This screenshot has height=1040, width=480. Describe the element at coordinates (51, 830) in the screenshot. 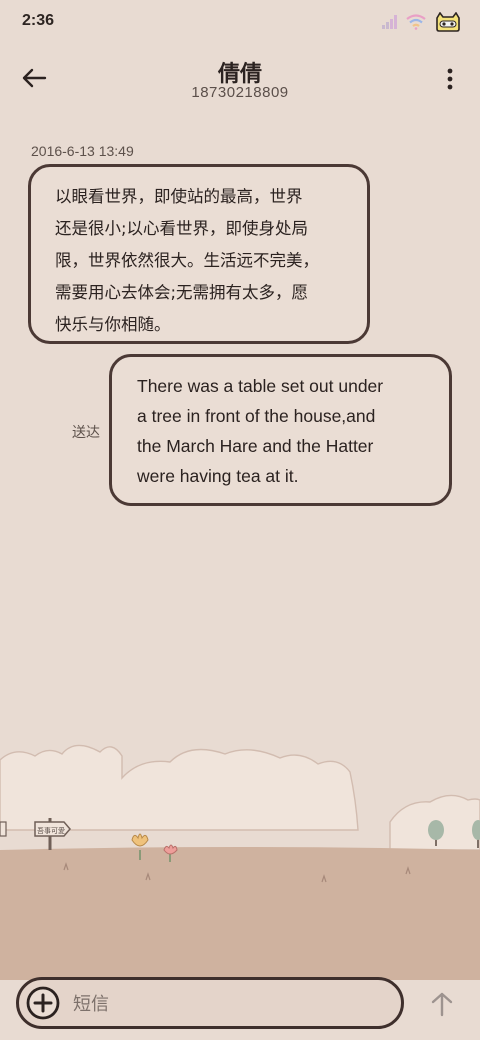

I see `sign-label: 吾事可愛` at that location.